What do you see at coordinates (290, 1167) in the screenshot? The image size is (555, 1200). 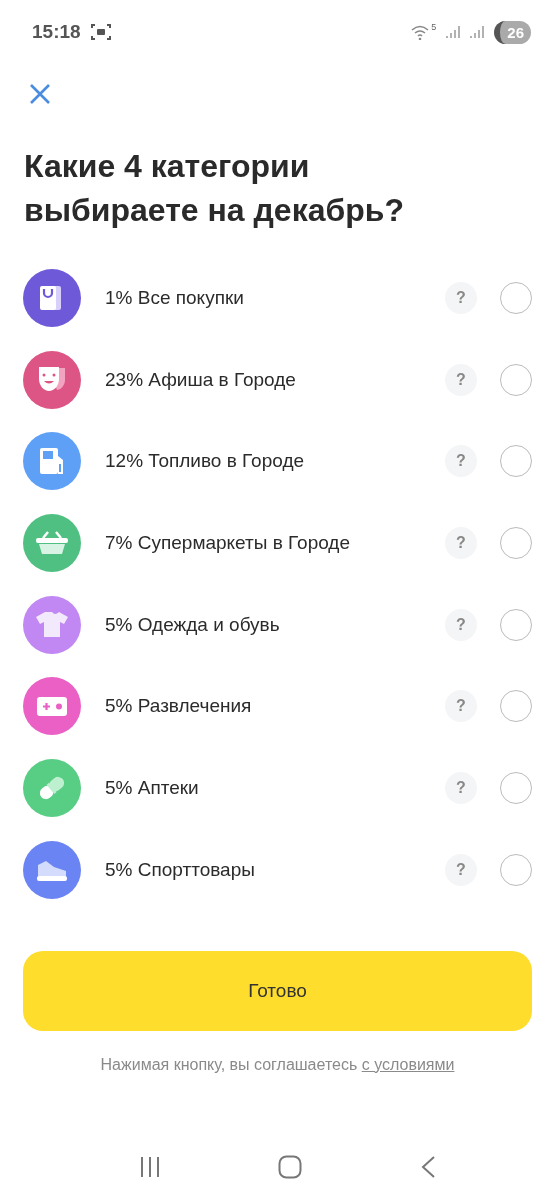 I see `home-icon` at bounding box center [290, 1167].